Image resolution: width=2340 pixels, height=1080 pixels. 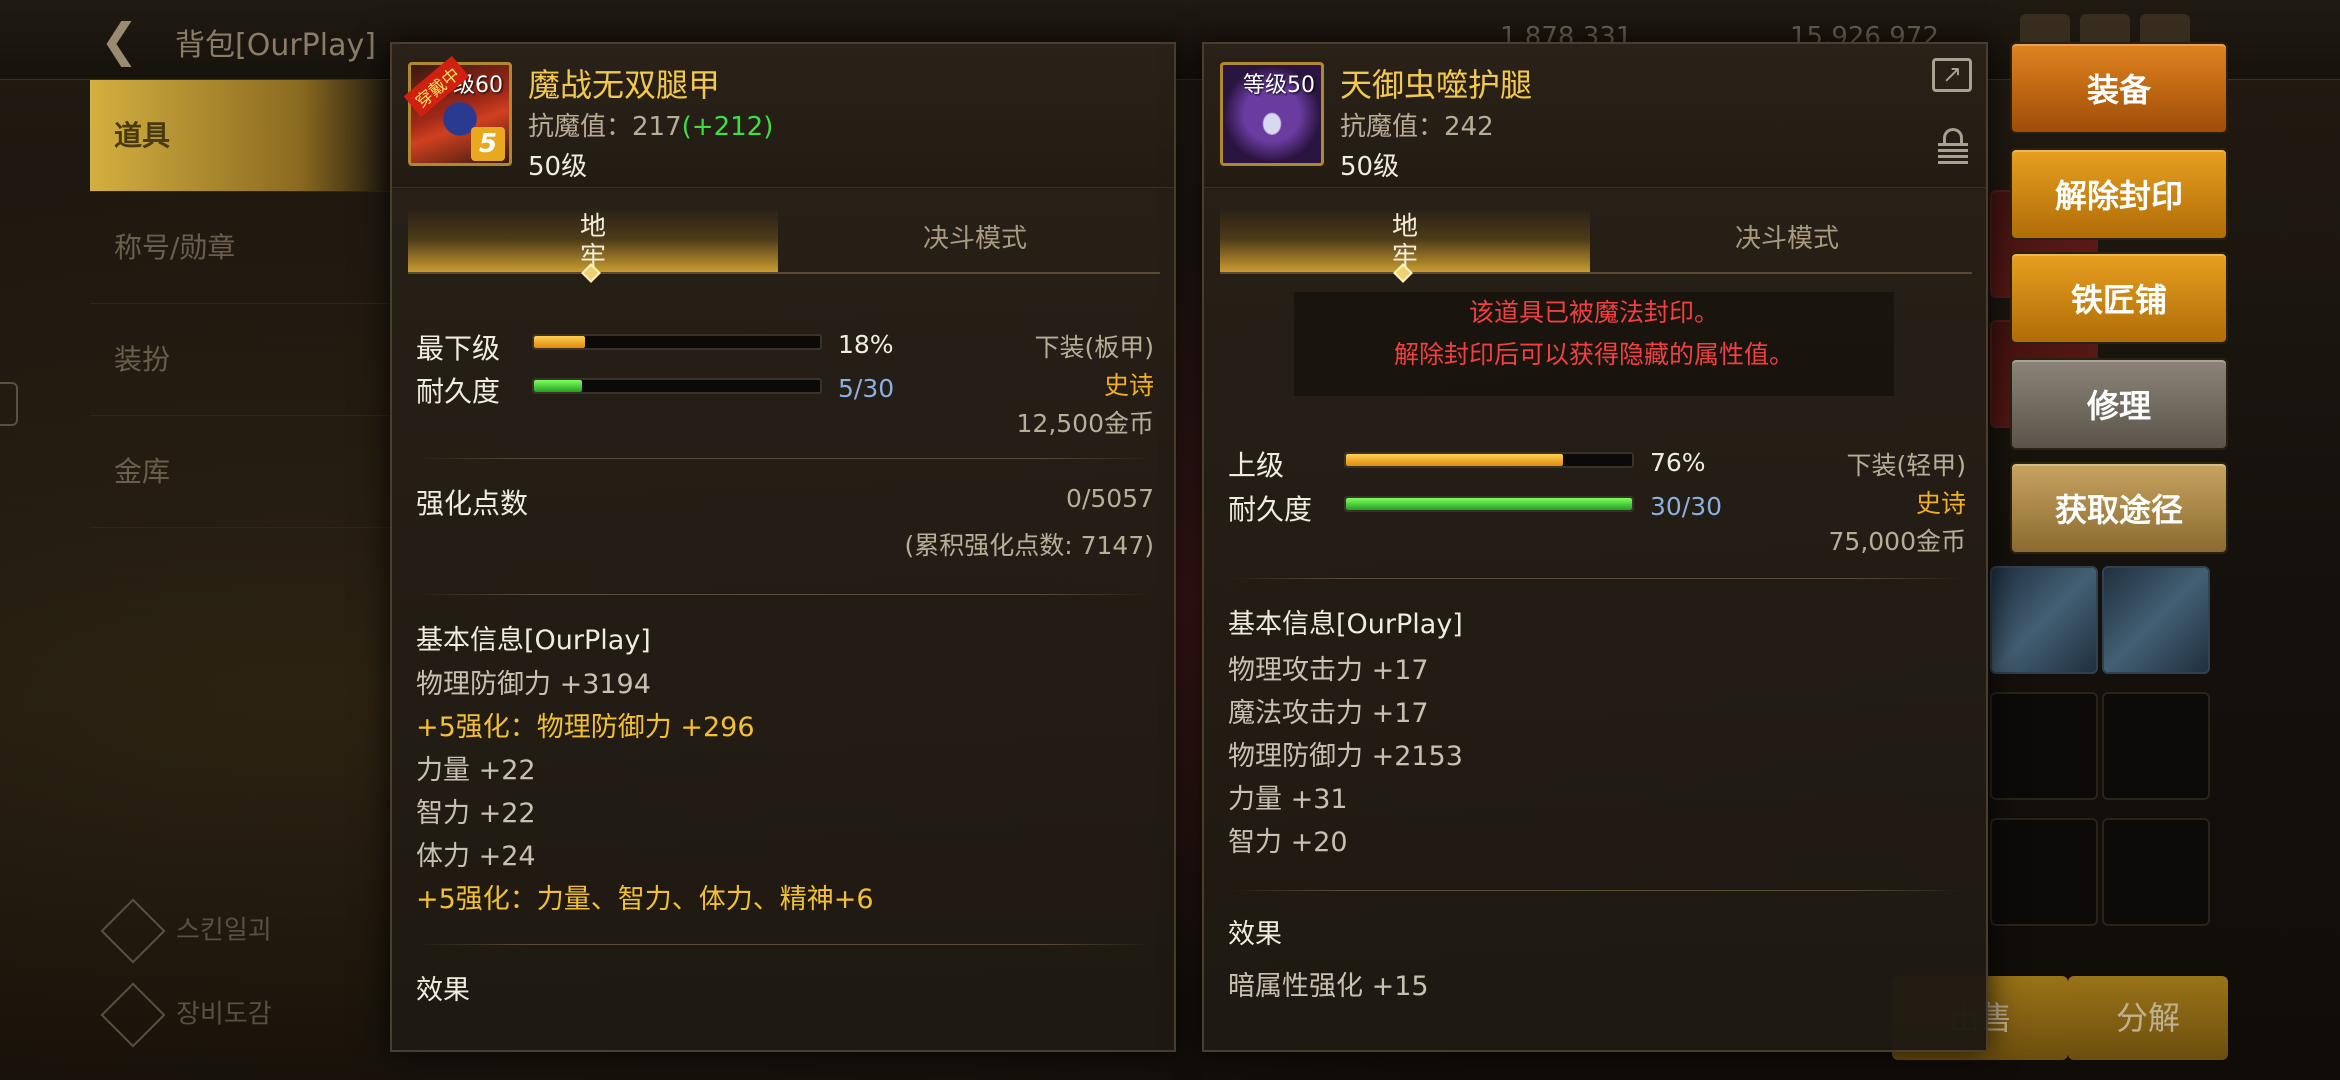 I want to click on inventory-sidebar: 道具 称号/勋章 装扮 金库, so click(x=240, y=304).